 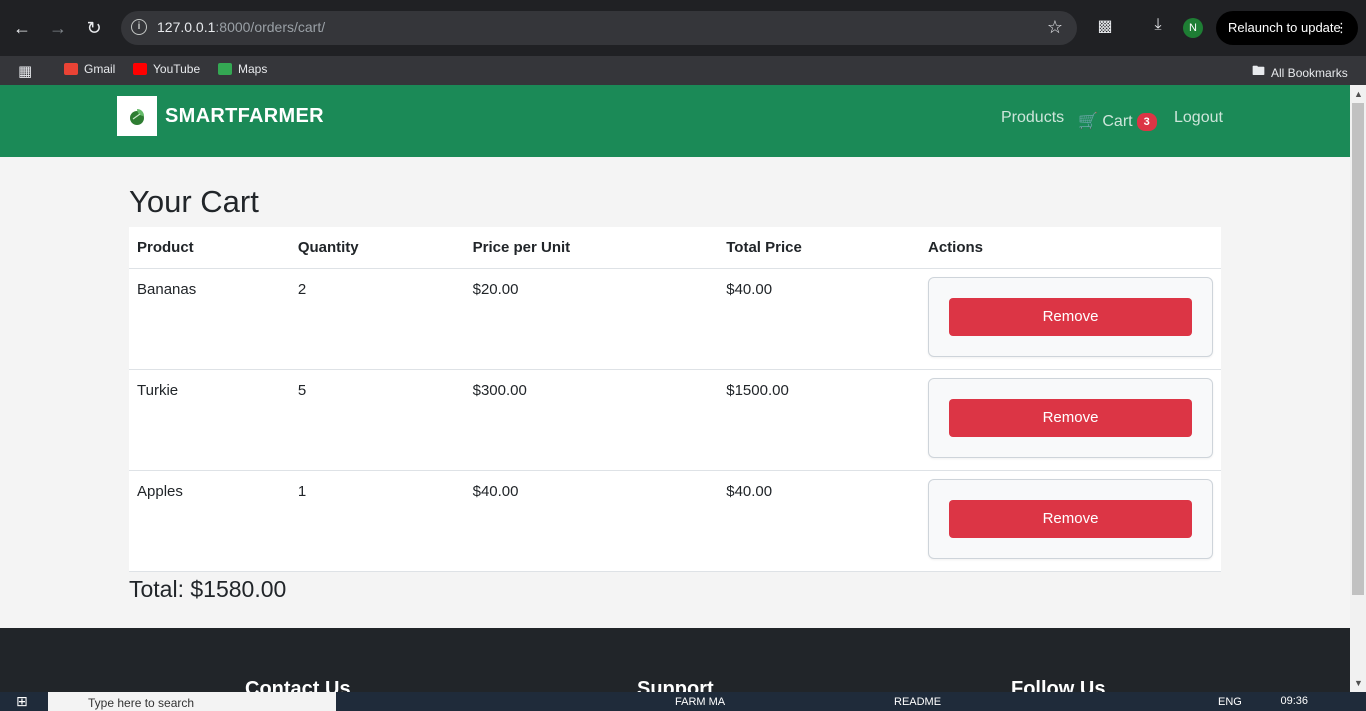 I want to click on table-row: Turkie 5 $300.00 $1500.00 Remove, so click(x=675, y=420).